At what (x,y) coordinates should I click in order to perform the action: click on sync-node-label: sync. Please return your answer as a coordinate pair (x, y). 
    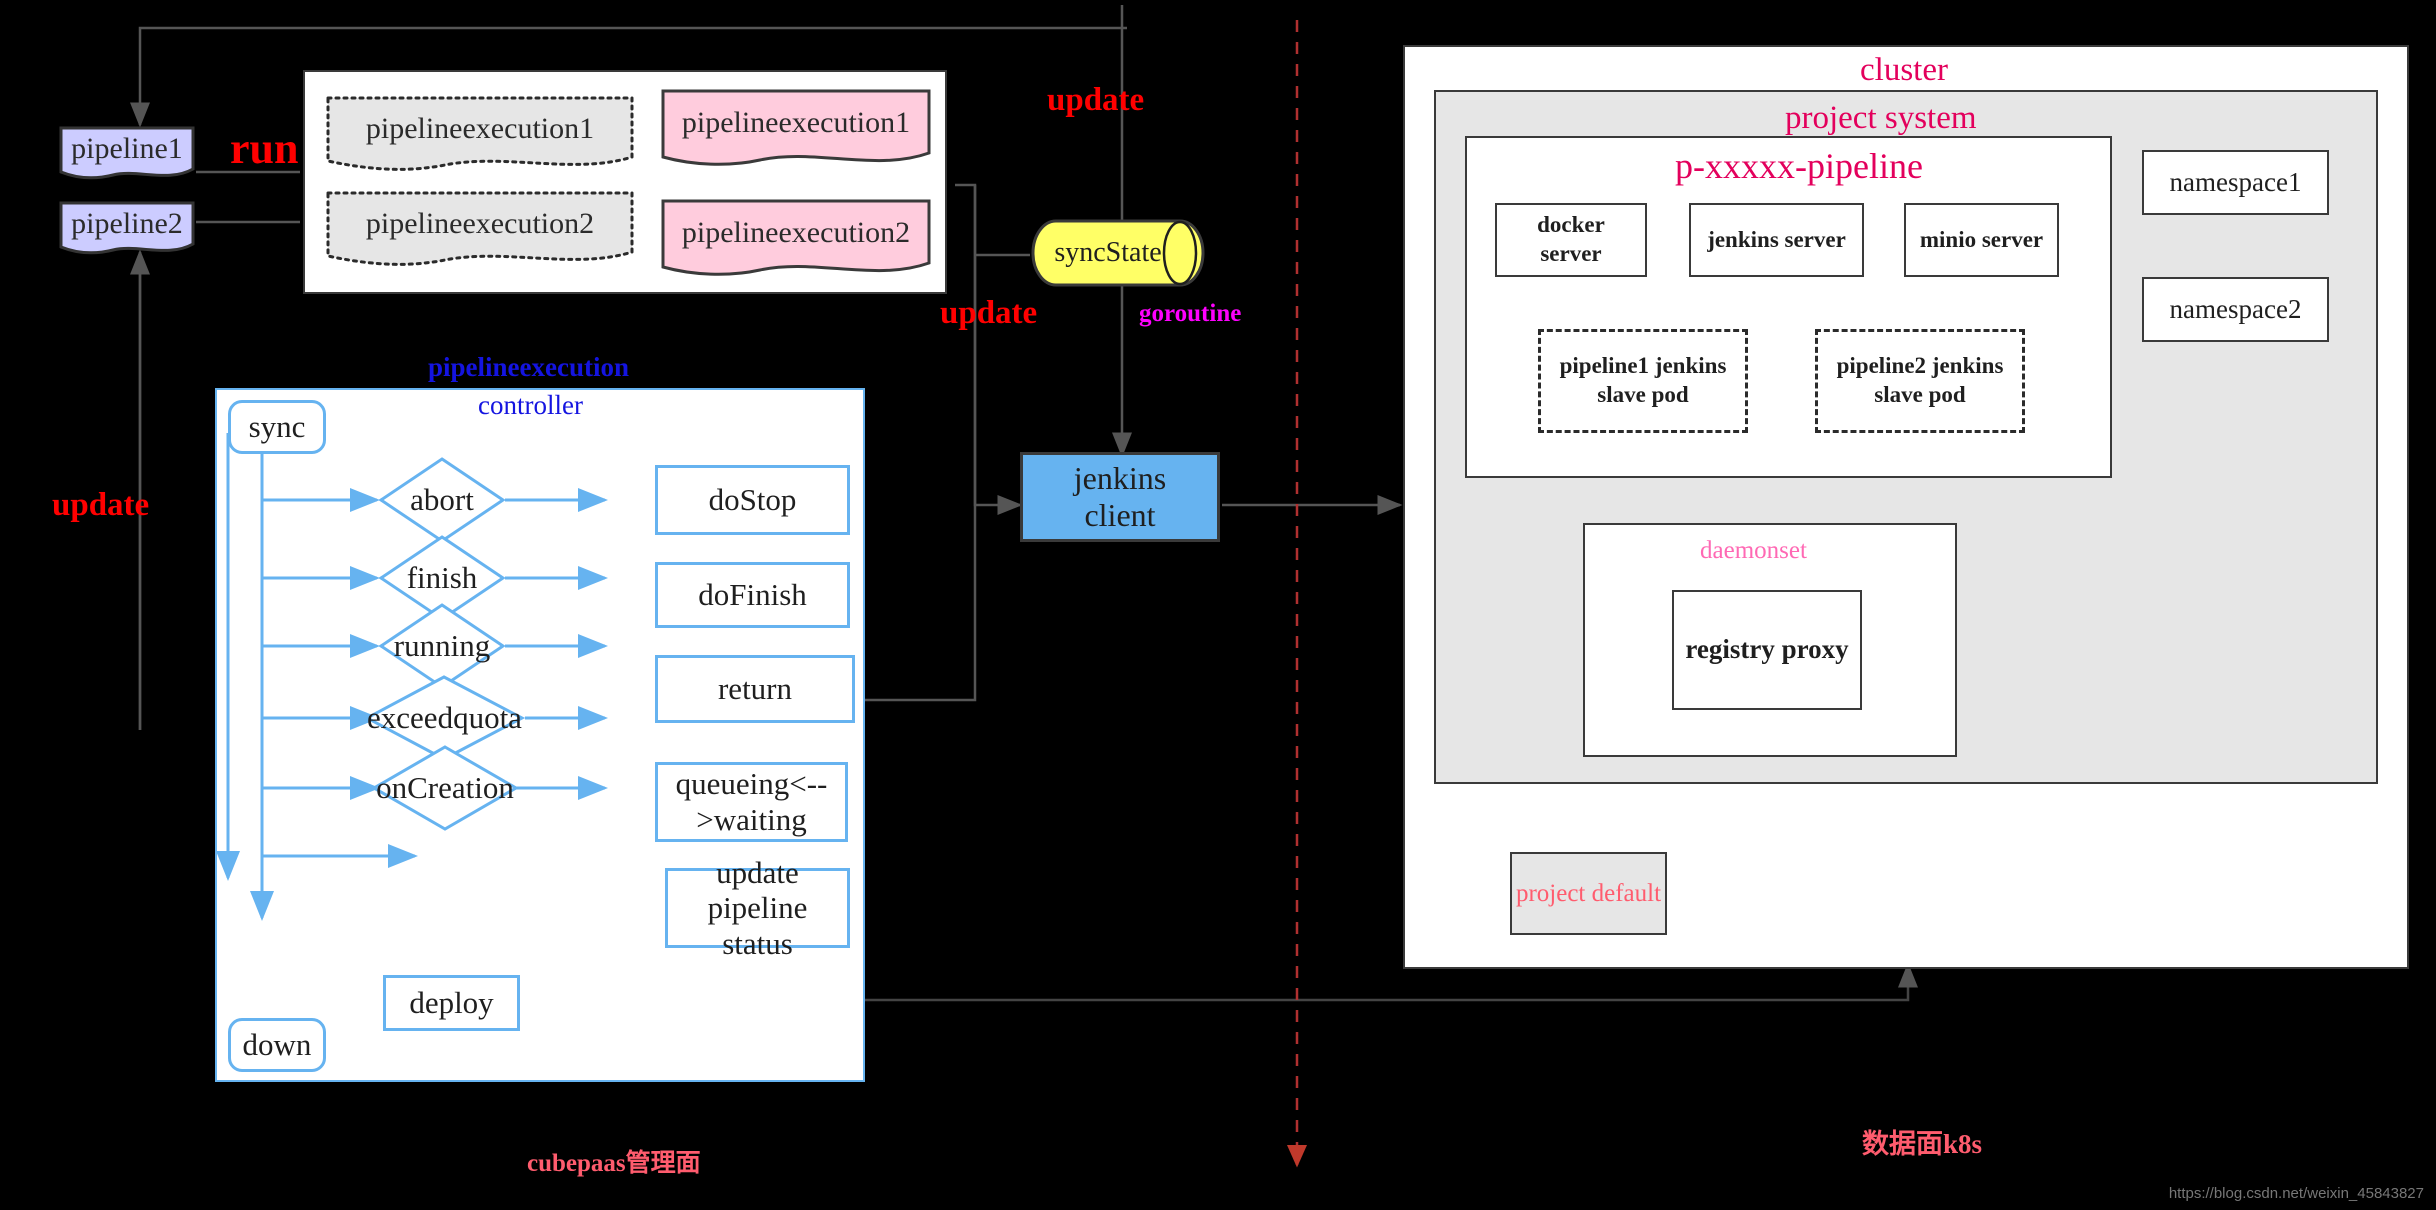
    Looking at the image, I should click on (277, 426).